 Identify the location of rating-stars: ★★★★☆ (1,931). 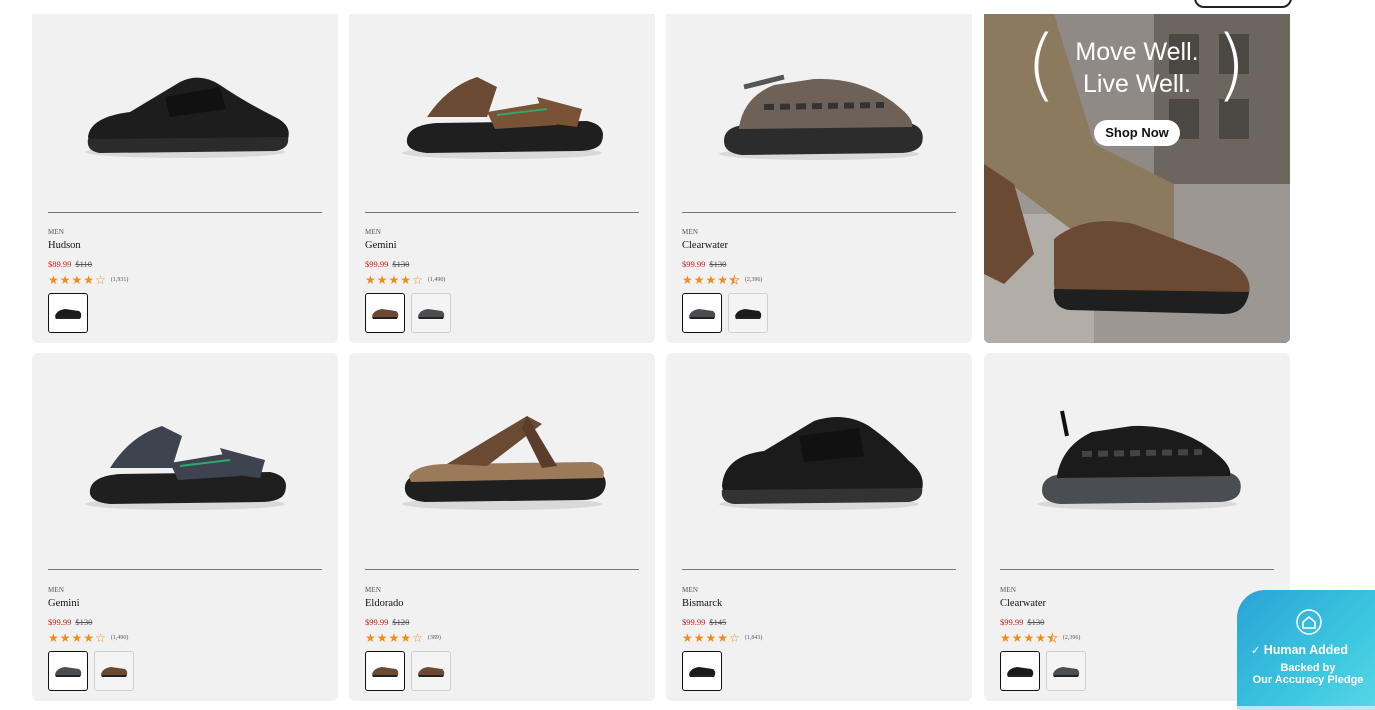
(185, 280).